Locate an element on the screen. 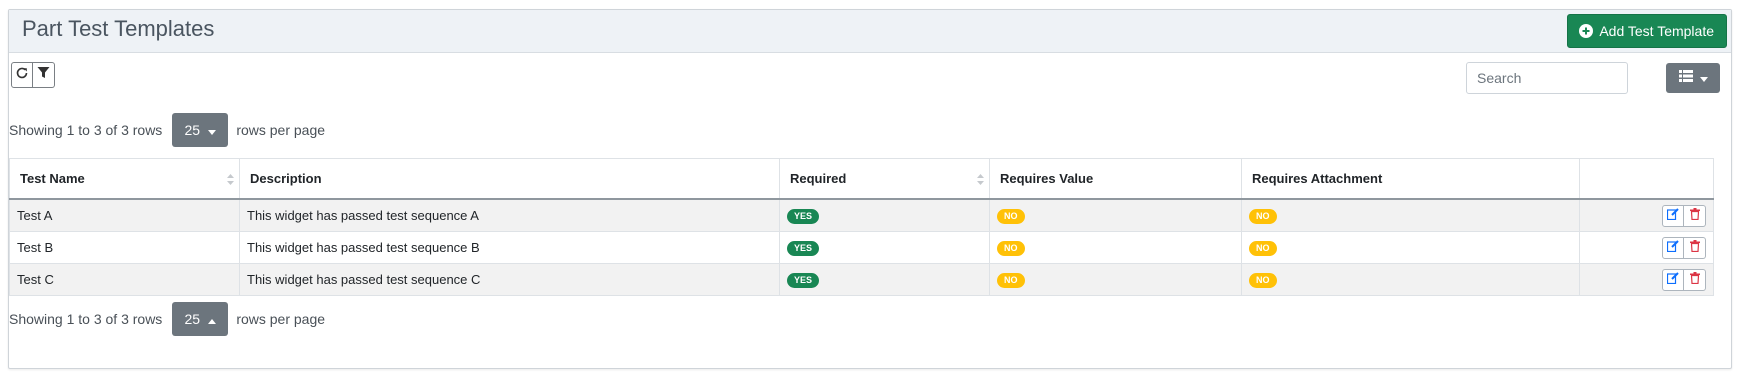 Image resolution: width=1737 pixels, height=378 pixels. cell-description: This widget has passed test sequence B is located at coordinates (509, 247).